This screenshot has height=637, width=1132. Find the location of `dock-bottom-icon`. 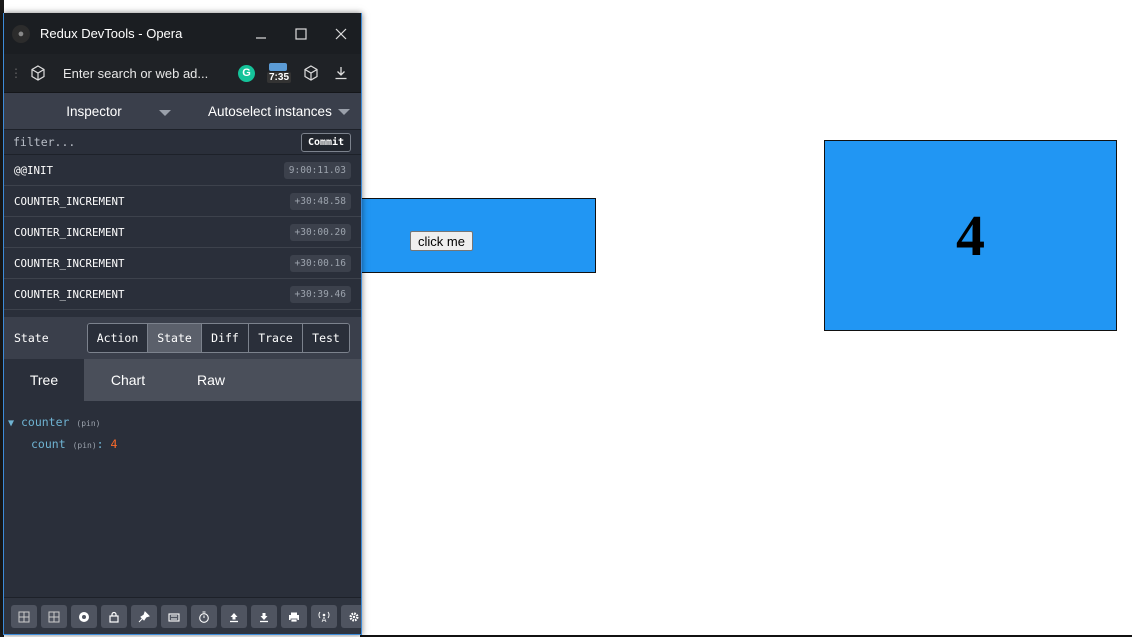

dock-bottom-icon is located at coordinates (54, 616).